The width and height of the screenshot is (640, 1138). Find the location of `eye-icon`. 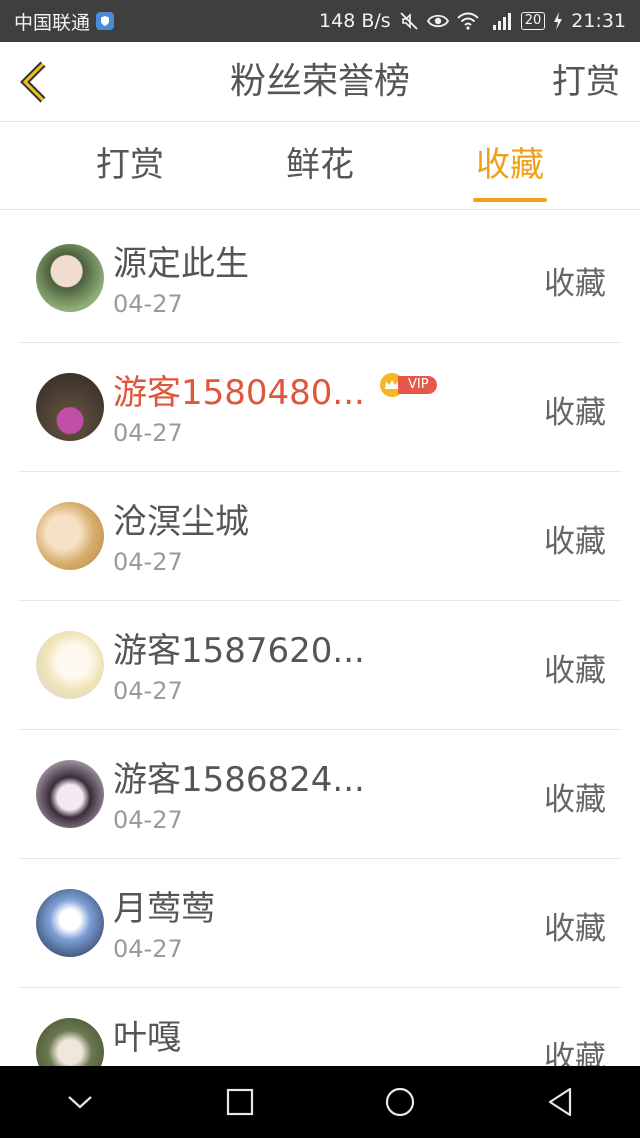

eye-icon is located at coordinates (437, 21).